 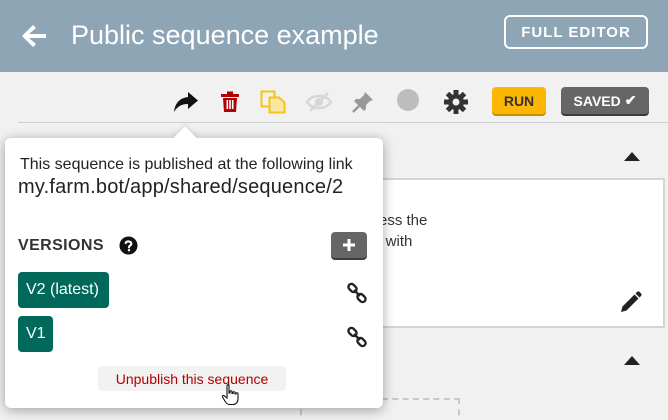 What do you see at coordinates (180, 187) in the screenshot?
I see `shared-link: my.farm.bot/app/shared/sequence/2` at bounding box center [180, 187].